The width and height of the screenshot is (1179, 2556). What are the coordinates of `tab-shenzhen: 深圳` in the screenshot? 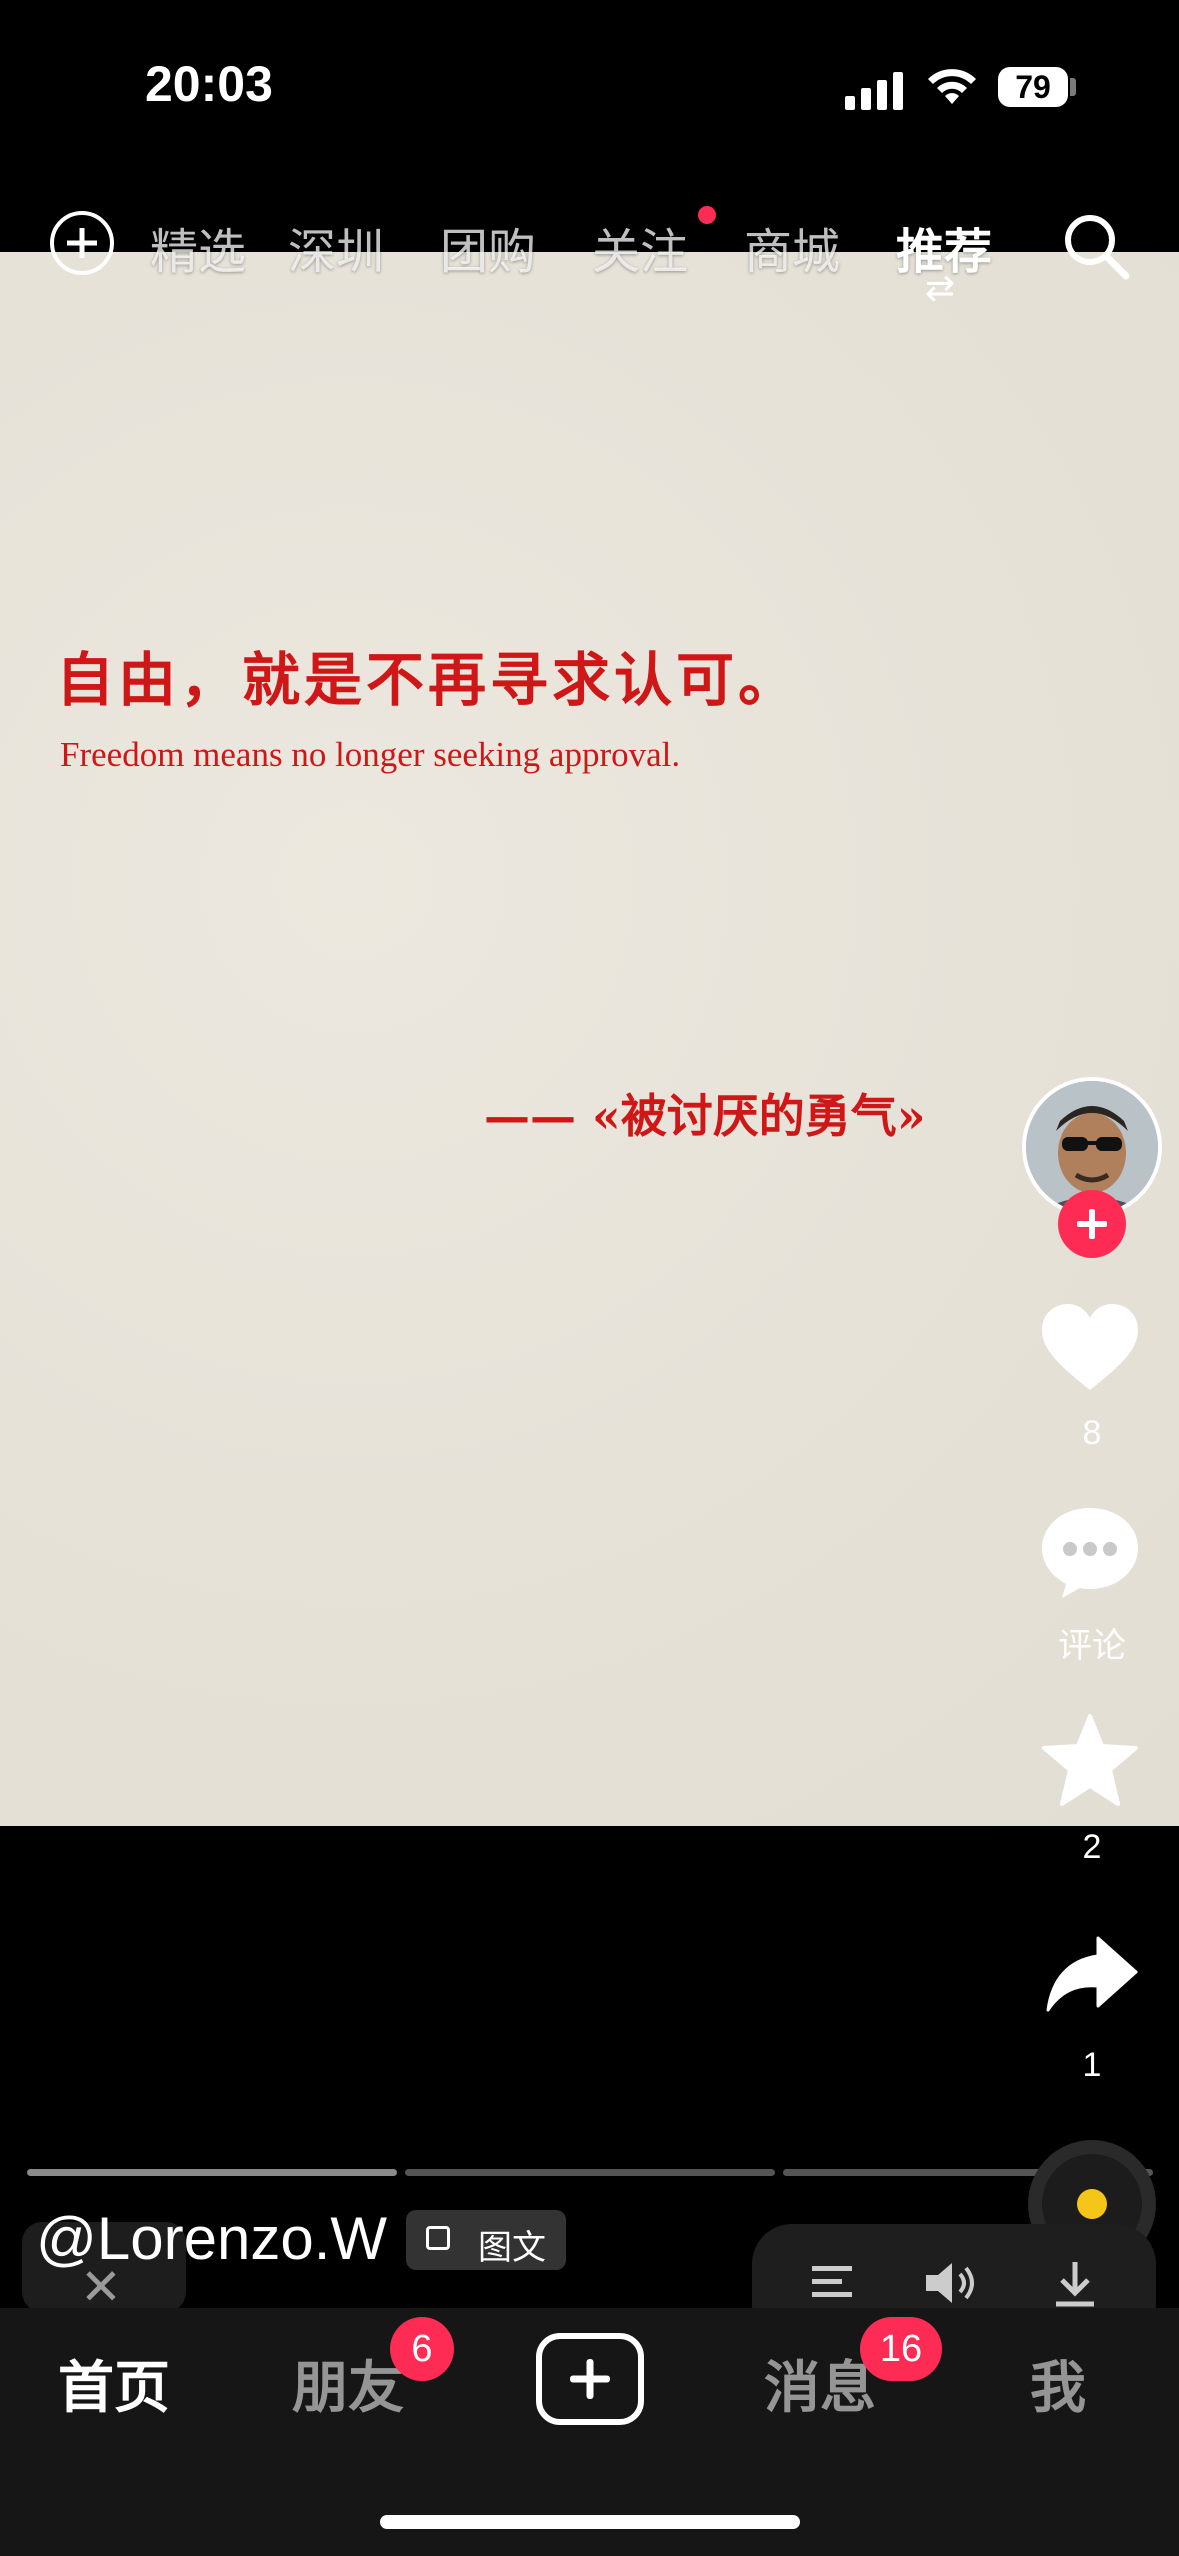 It's located at (336, 247).